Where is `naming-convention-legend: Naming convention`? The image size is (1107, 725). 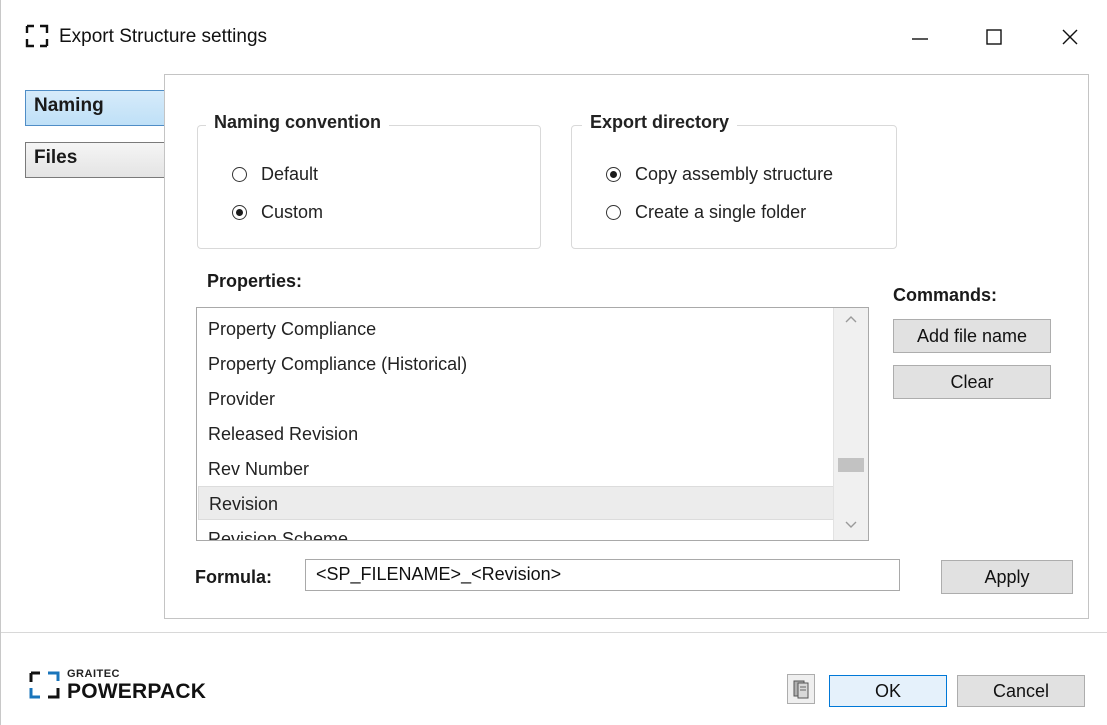 naming-convention-legend: Naming convention is located at coordinates (298, 122).